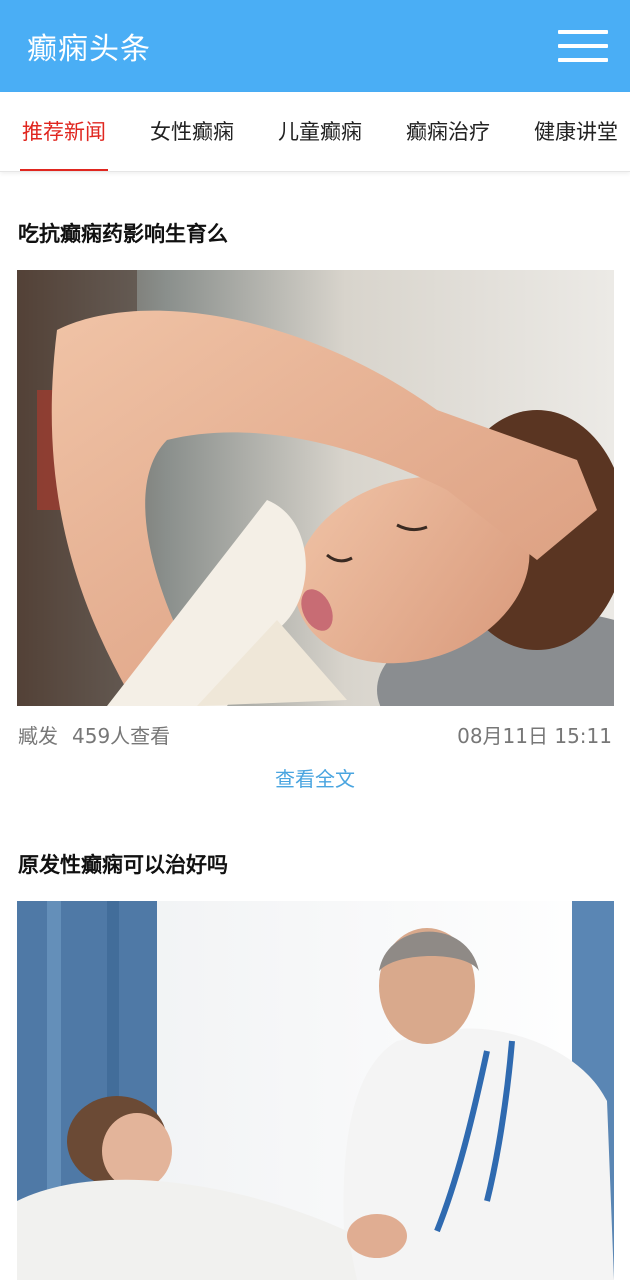 This screenshot has height=1280, width=630. Describe the element at coordinates (534, 736) in the screenshot. I see `article-date: 08月11日 15:11` at that location.